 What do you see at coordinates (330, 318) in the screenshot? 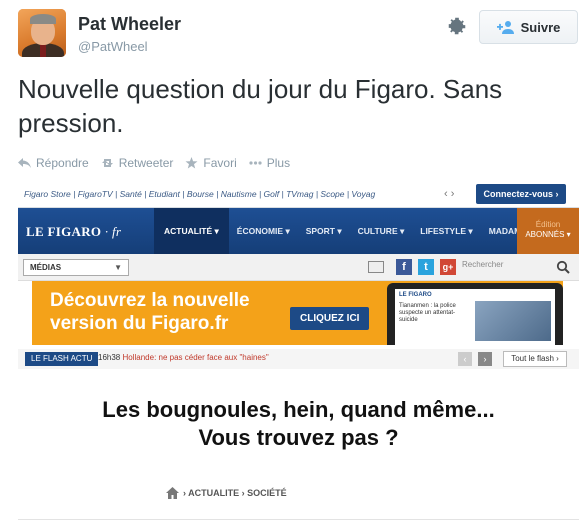
I see `banner-cta-button: CLIQUEZ ICI` at bounding box center [330, 318].